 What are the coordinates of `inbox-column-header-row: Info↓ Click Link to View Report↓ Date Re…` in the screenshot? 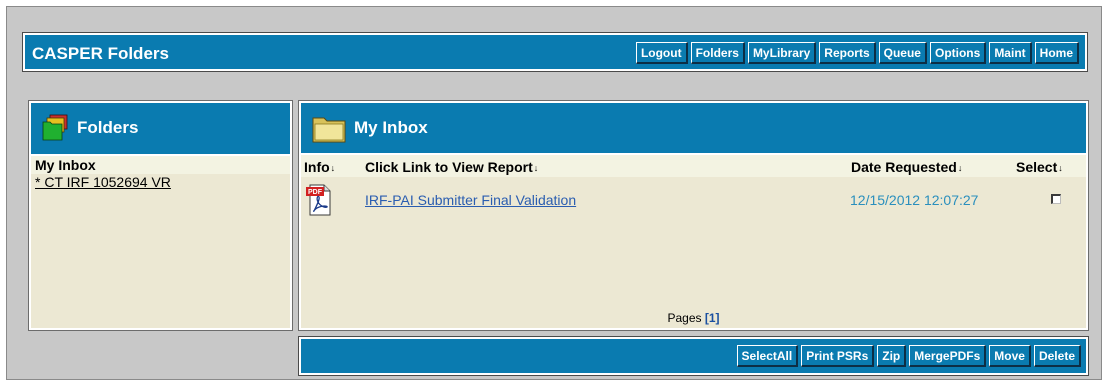 It's located at (693, 166).